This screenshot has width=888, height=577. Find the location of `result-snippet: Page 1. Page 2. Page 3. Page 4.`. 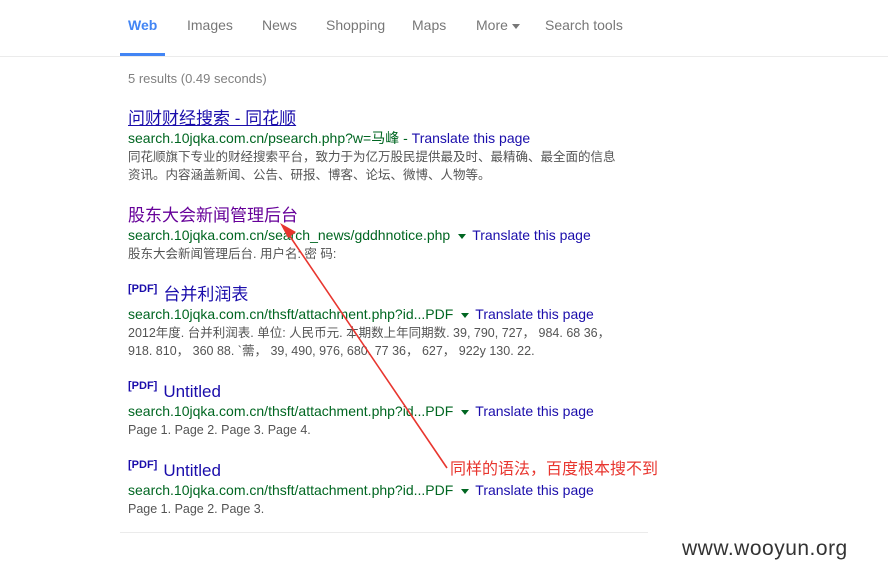

result-snippet: Page 1. Page 2. Page 3. Page 4. is located at coordinates (388, 430).